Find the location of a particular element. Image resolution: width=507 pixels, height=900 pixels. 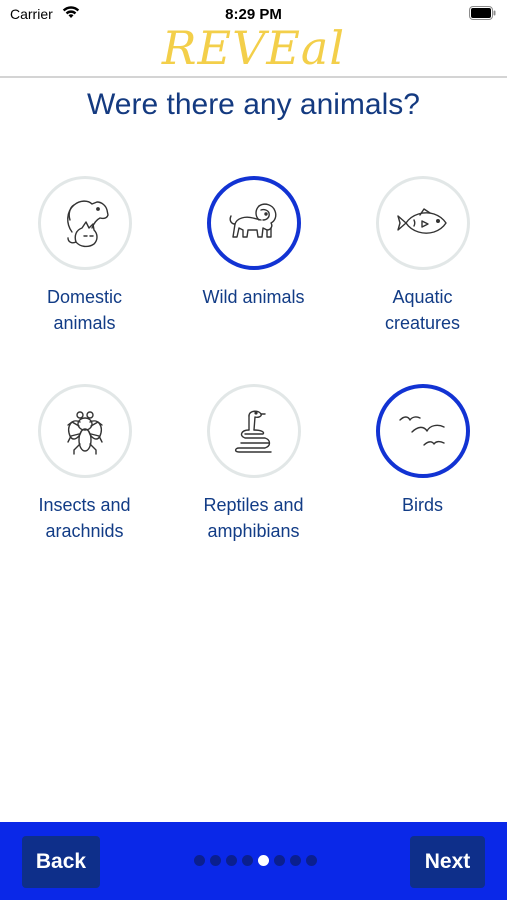

option-reptiles-amphibians: Reptiles and amphibians is located at coordinates (253, 464).